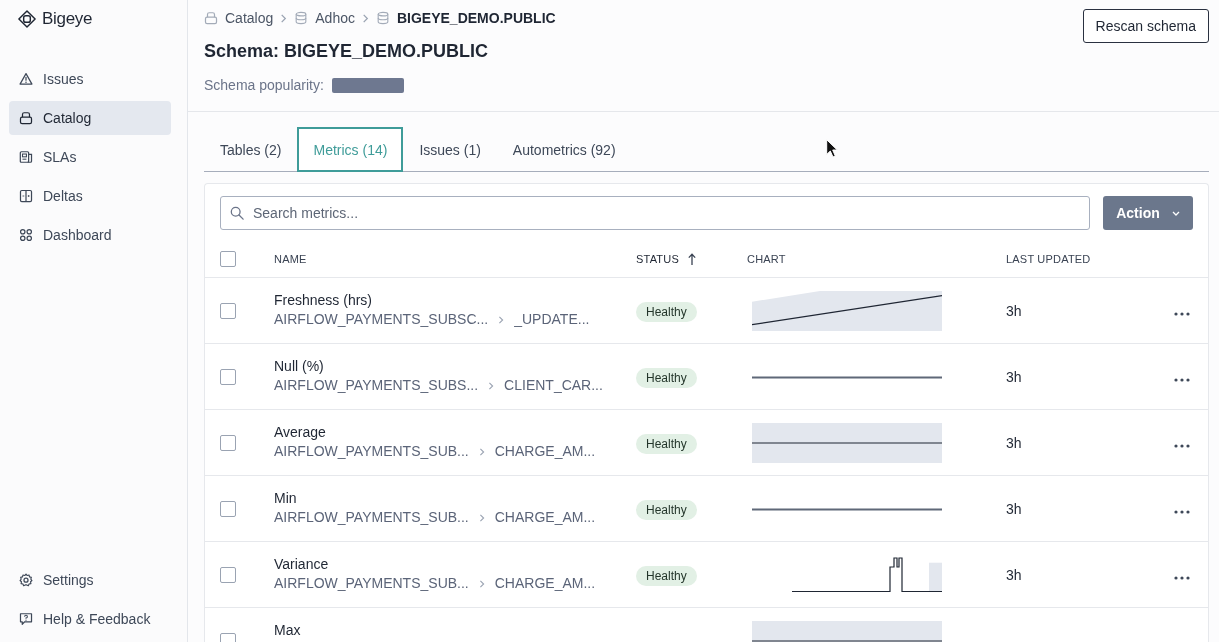 This screenshot has height=642, width=1219. I want to click on page-title: Schema: BIGEYE_DEMO.PUBLIC, so click(347, 51).